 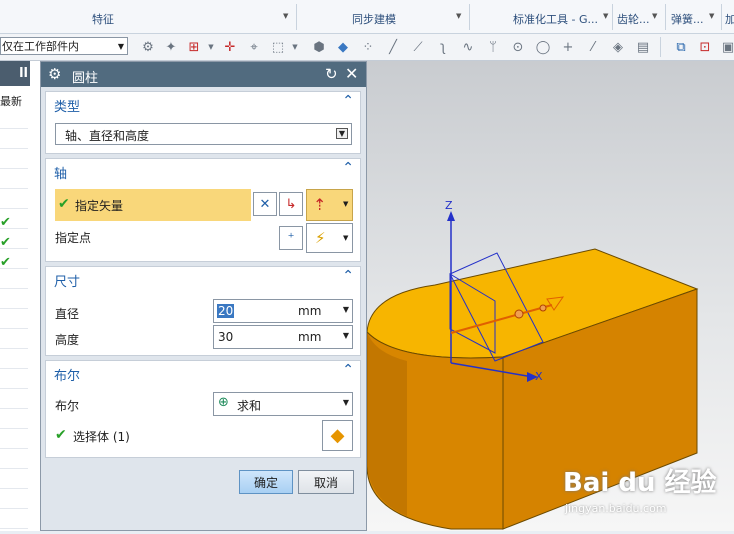 What do you see at coordinates (278, 47) in the screenshot?
I see `rectangle-select-icon: ⬚` at bounding box center [278, 47].